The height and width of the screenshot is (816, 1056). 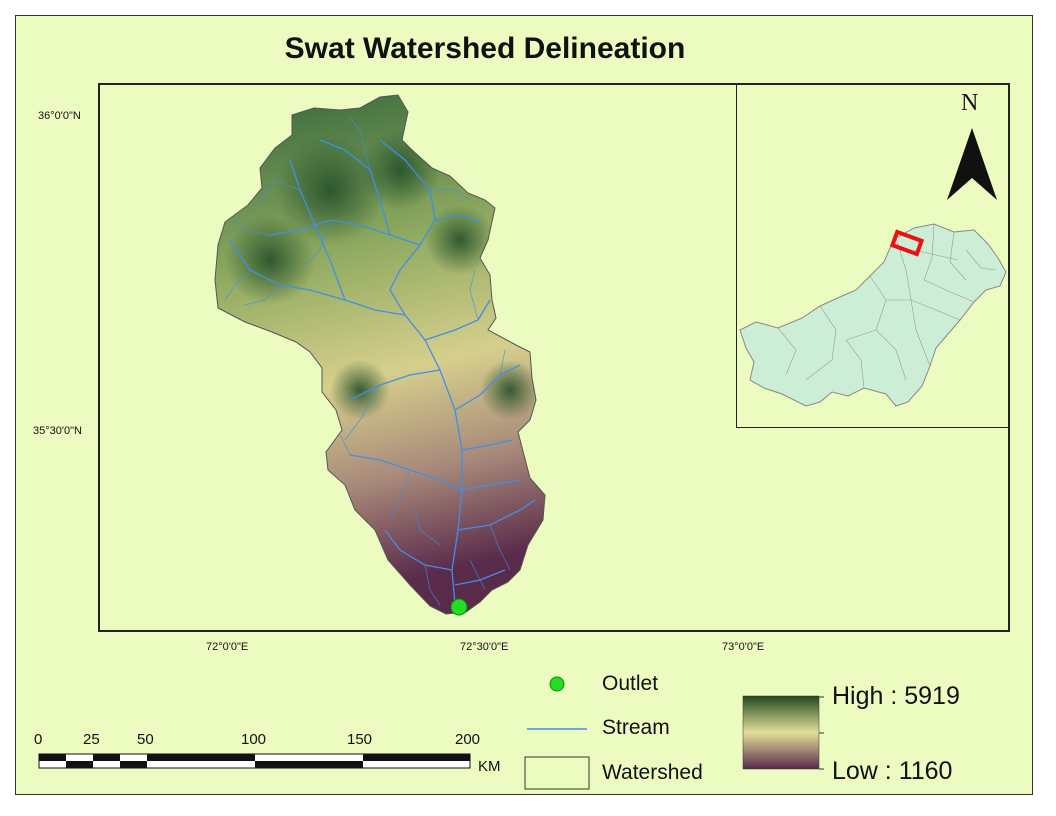 What do you see at coordinates (652, 772) in the screenshot?
I see `legend-watershed-label: Watershed` at bounding box center [652, 772].